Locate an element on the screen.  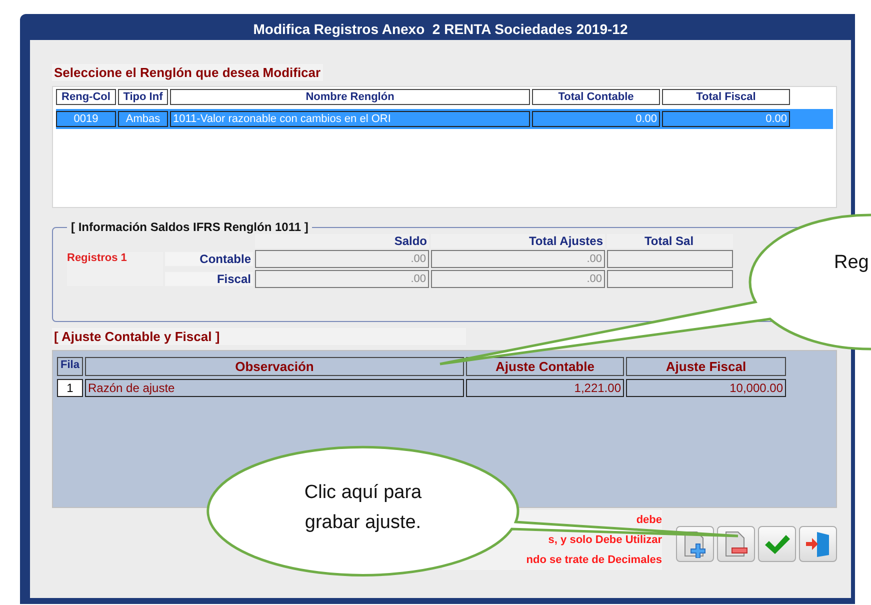
exit-button is located at coordinates (818, 544).